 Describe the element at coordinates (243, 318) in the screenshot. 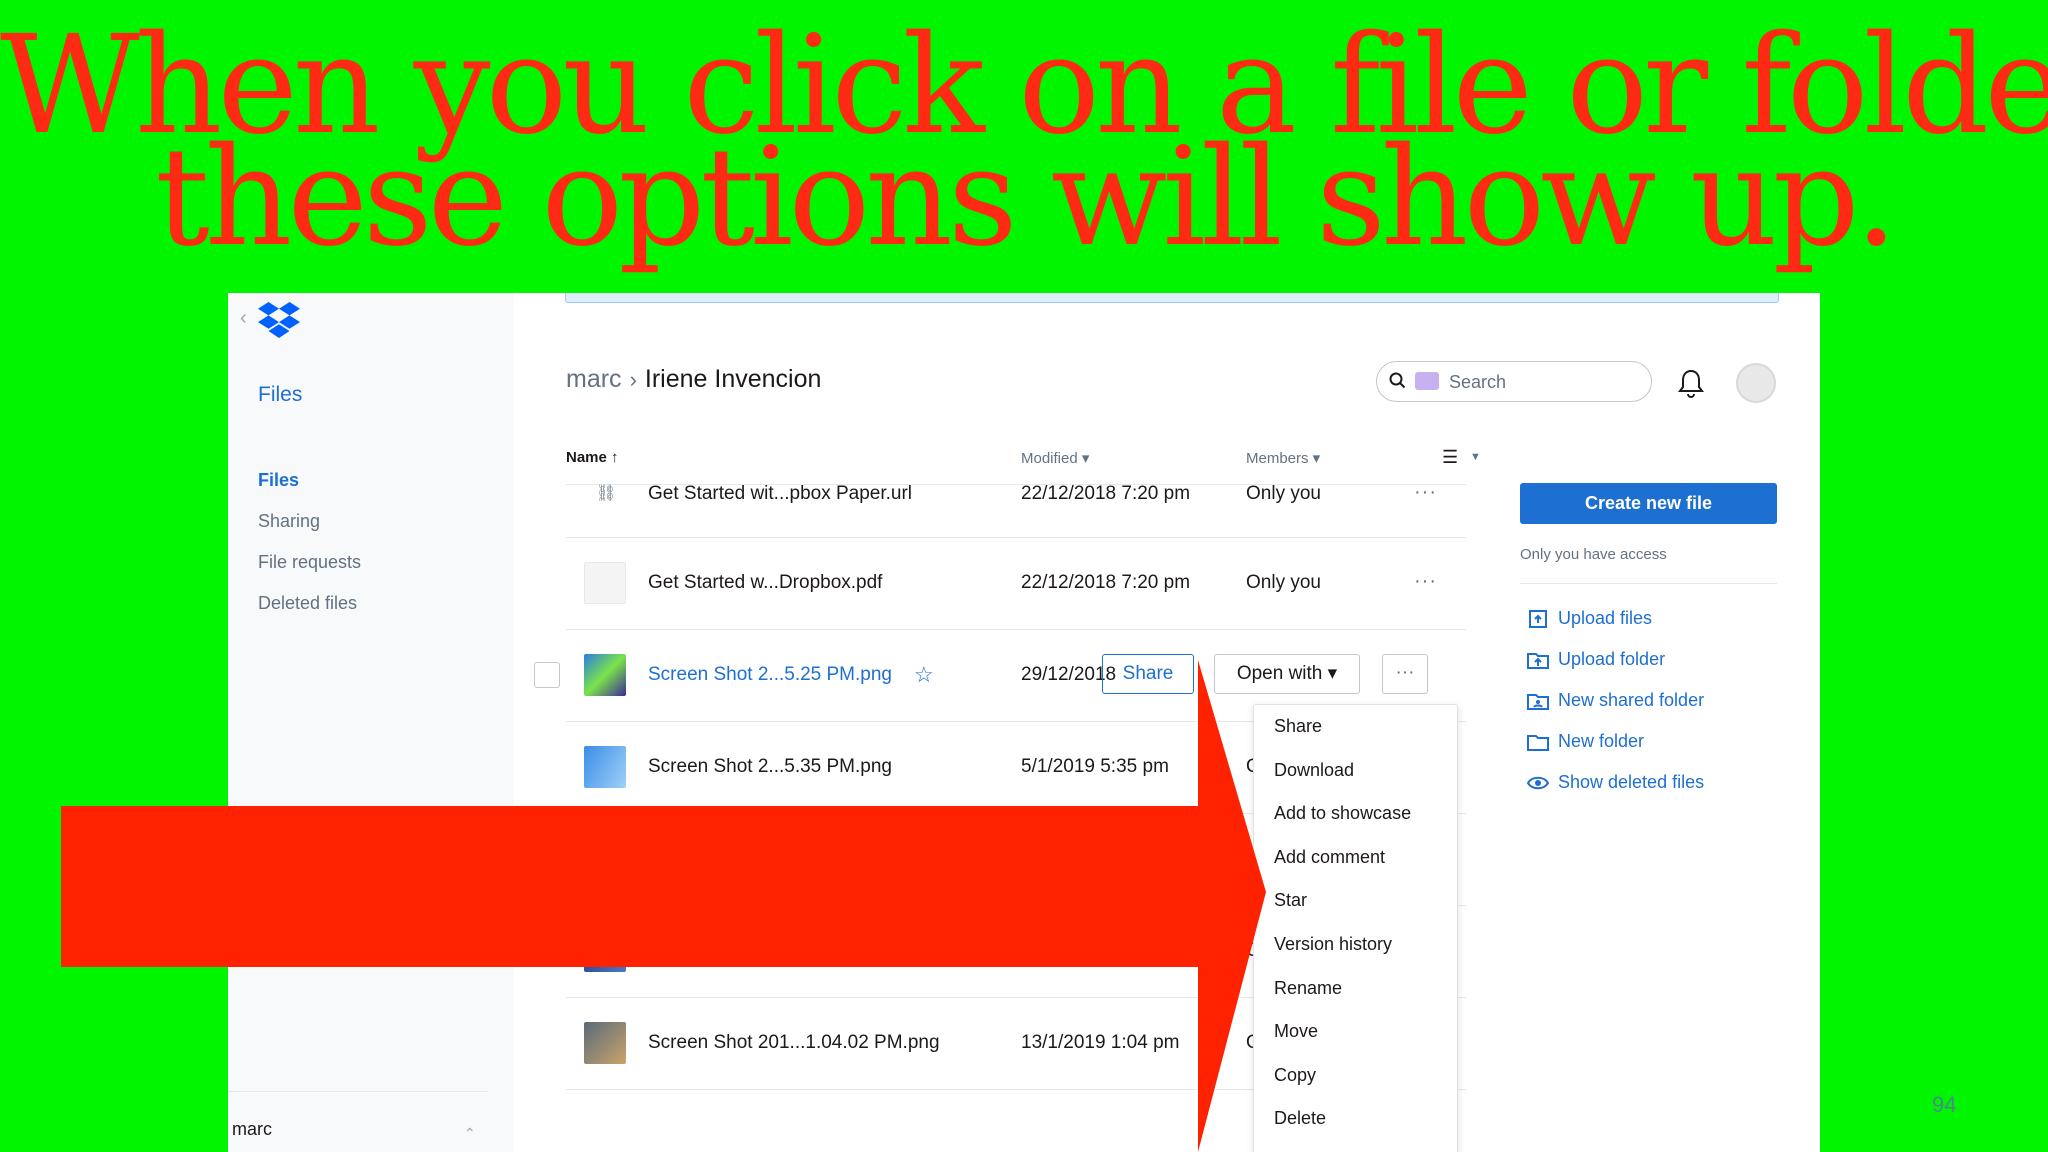

I see `back-chevron-icon: ‹` at that location.